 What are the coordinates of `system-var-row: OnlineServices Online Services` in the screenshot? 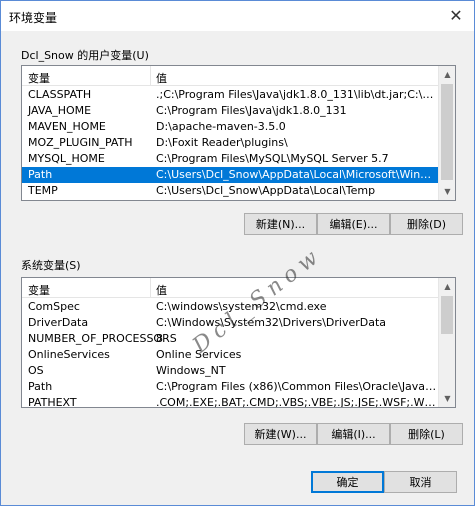 It's located at (231, 355).